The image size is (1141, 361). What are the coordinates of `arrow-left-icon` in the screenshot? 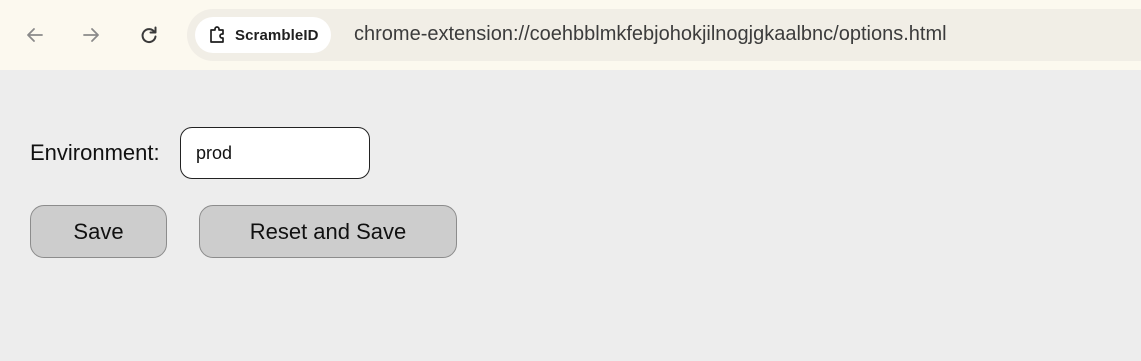 It's located at (35, 35).